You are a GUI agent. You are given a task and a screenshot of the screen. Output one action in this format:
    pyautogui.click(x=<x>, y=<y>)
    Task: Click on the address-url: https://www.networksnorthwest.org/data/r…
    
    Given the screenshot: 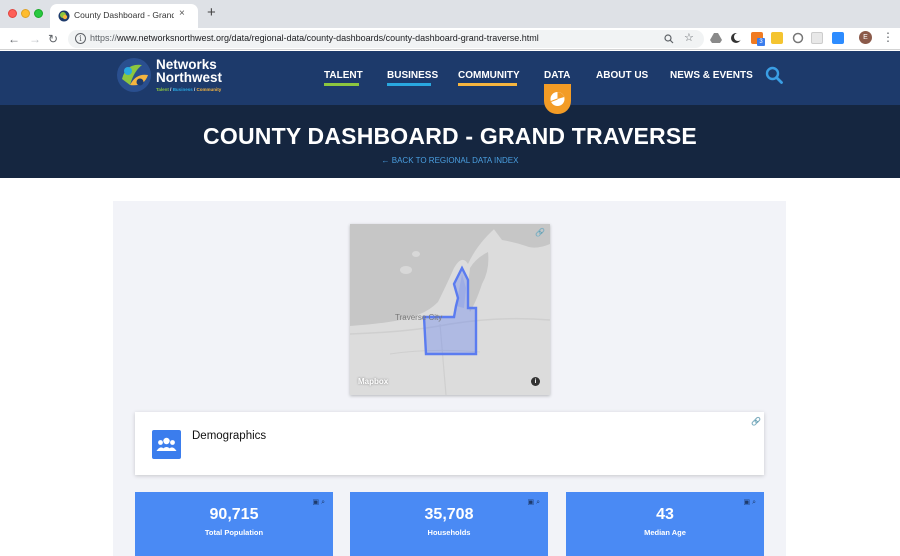 What is the action you would take?
    pyautogui.click(x=314, y=38)
    